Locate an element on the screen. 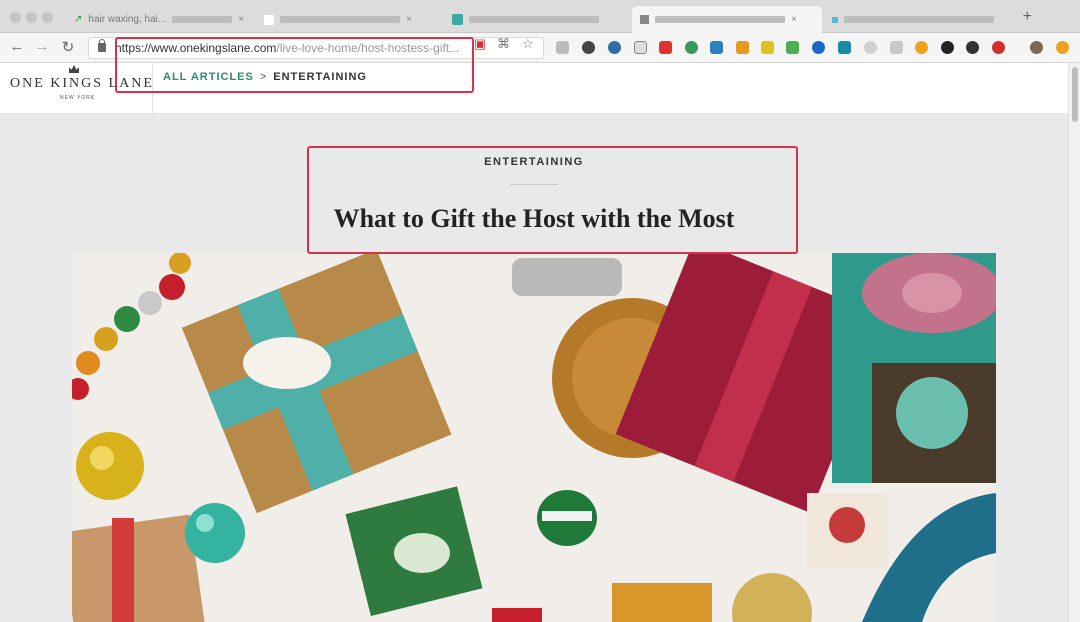  forward-arrow-icon: → is located at coordinates (42, 46).